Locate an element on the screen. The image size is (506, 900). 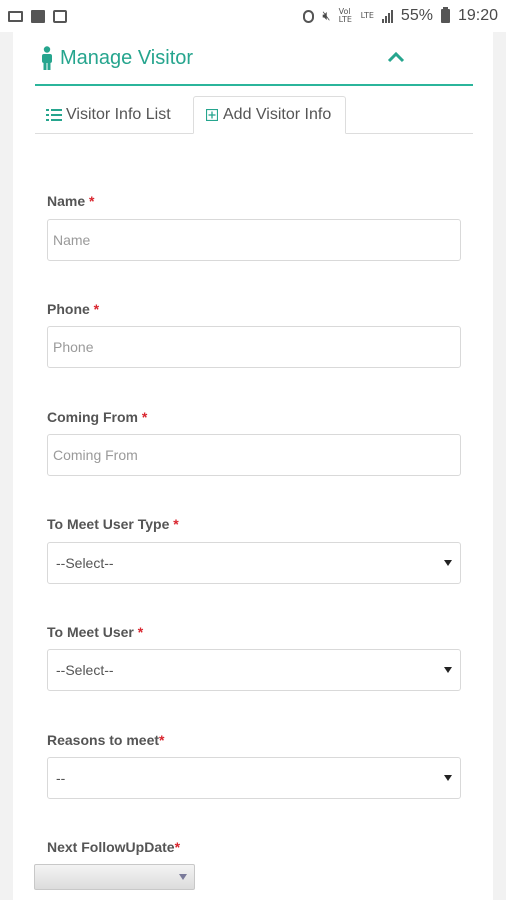
status-bar: 🔇︎ Vol LTE LTE 55% 19:20 is located at coordinates (253, 16).